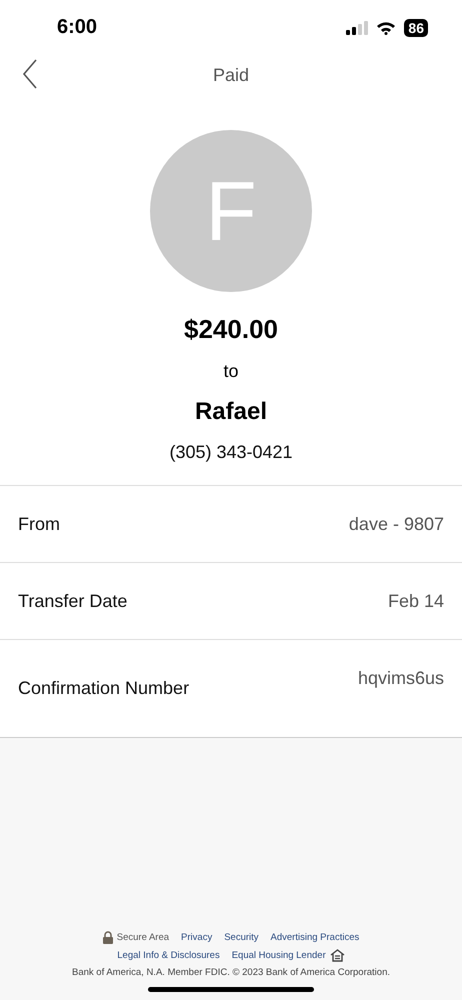 This screenshot has width=462, height=1000. Describe the element at coordinates (231, 412) in the screenshot. I see `recipient-name: Rafael` at that location.